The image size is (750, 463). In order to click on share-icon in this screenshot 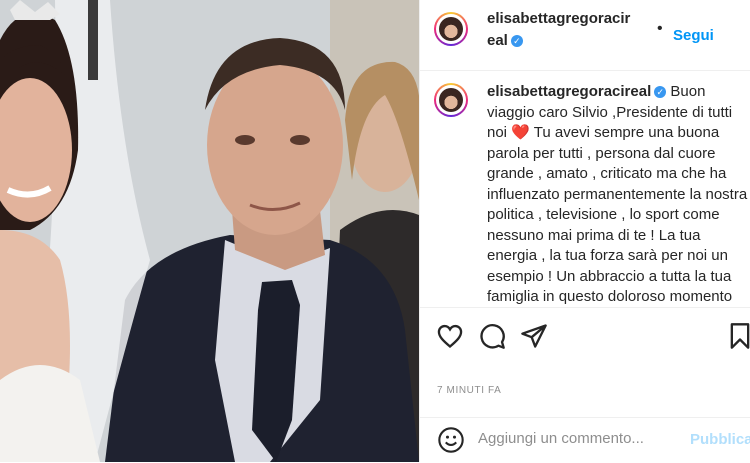, I will do `click(534, 336)`.